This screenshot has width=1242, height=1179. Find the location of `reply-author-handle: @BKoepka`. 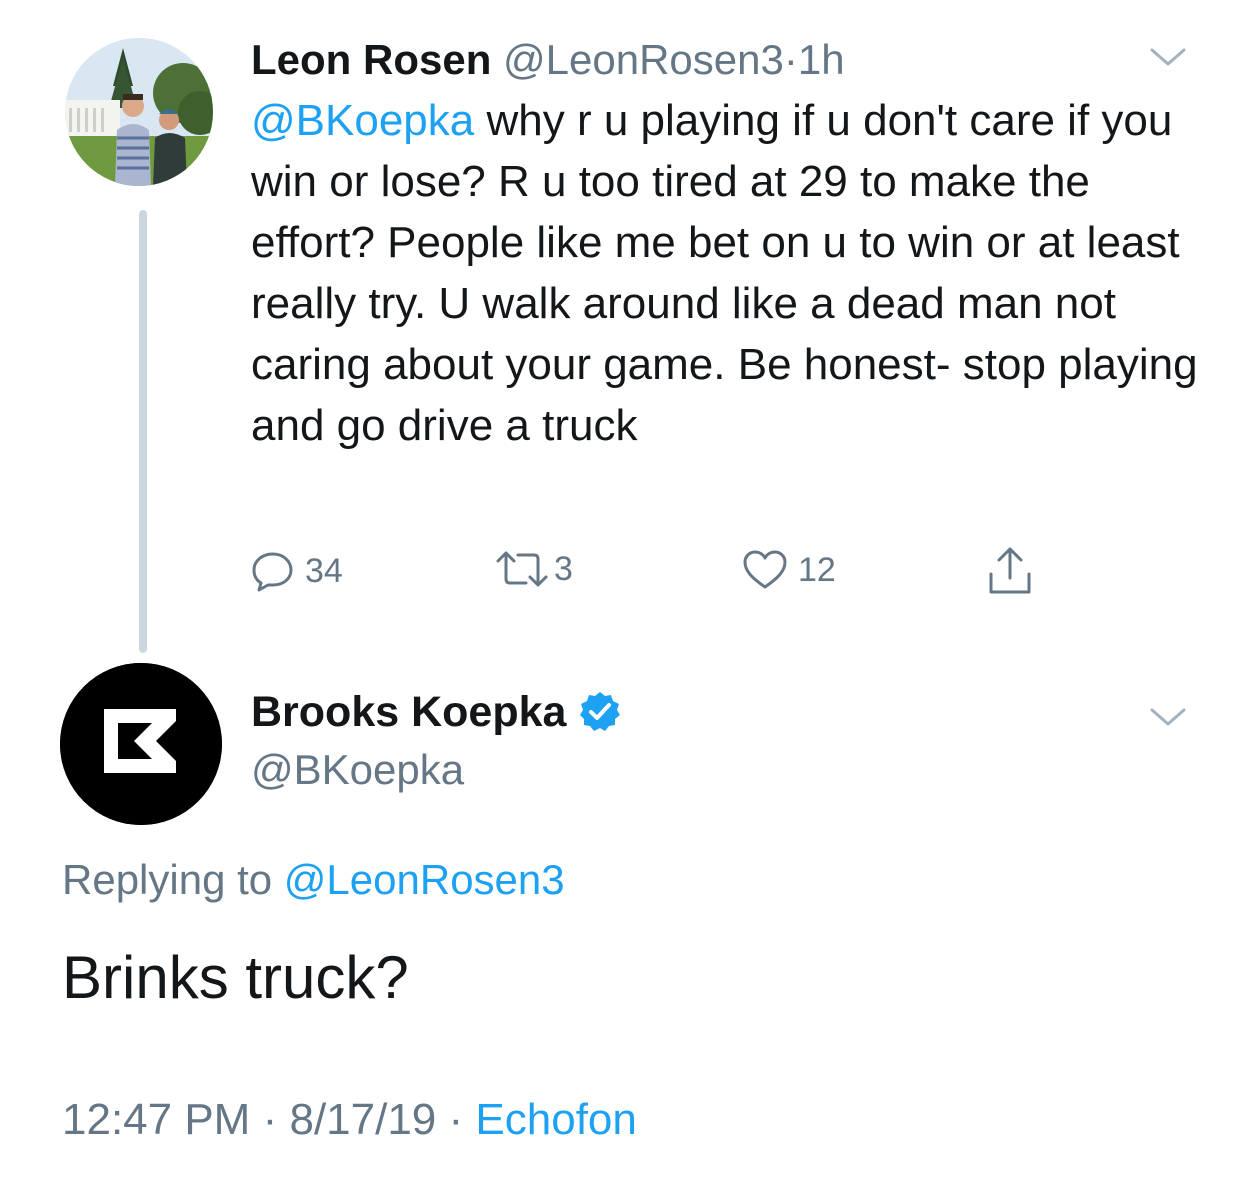

reply-author-handle: @BKoepka is located at coordinates (357, 770).